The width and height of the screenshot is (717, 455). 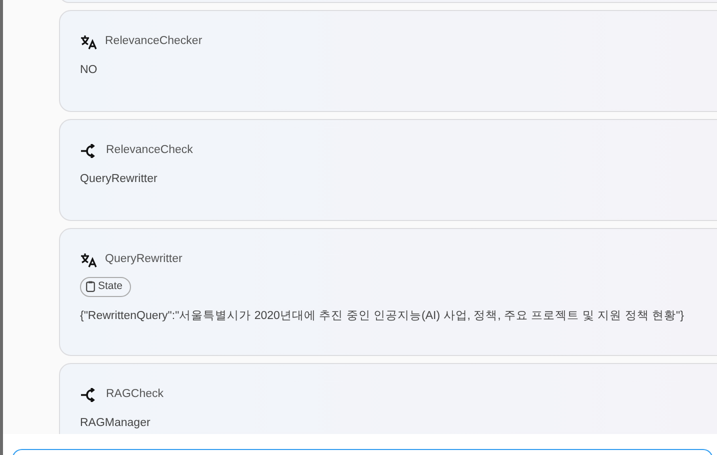 I want to click on step-title: RelevanceCheck, so click(x=149, y=150).